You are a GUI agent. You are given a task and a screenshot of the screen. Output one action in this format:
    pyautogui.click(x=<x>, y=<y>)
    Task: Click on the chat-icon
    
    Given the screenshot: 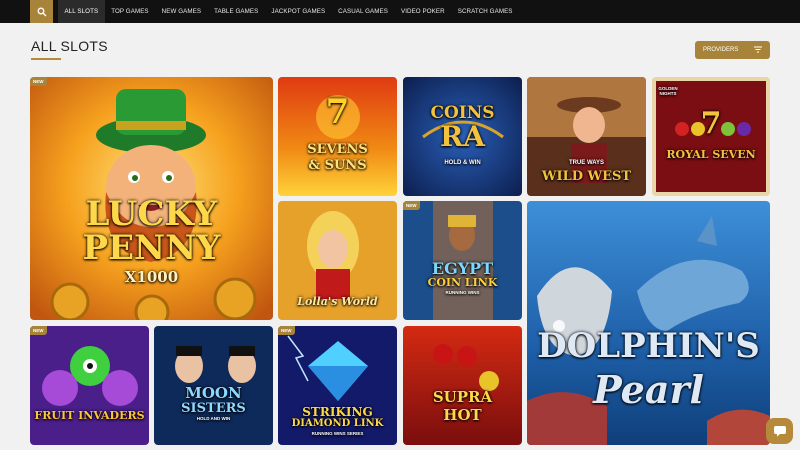 What is the action you would take?
    pyautogui.click(x=779, y=431)
    